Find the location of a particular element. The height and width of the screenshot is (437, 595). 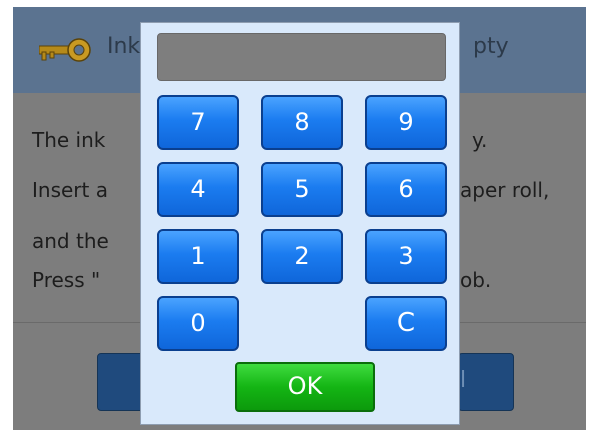

background-right-button-label: l is located at coordinates (463, 380).